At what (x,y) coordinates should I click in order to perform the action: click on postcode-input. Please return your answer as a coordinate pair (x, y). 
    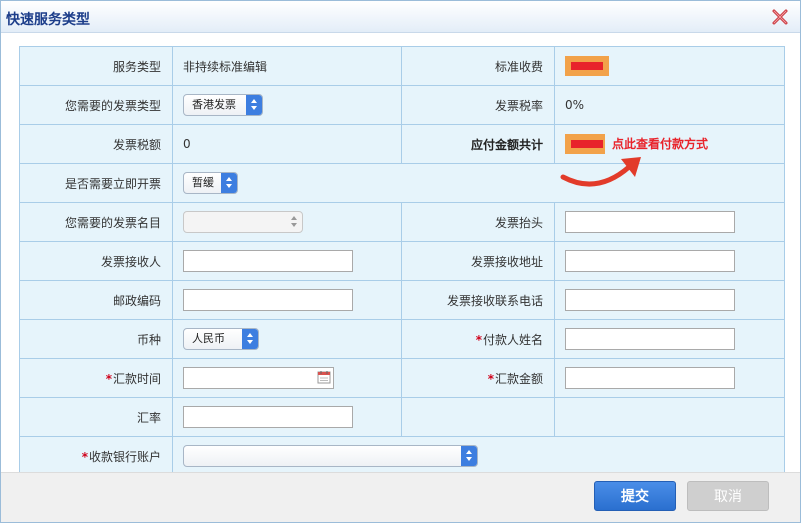
    Looking at the image, I should click on (268, 300).